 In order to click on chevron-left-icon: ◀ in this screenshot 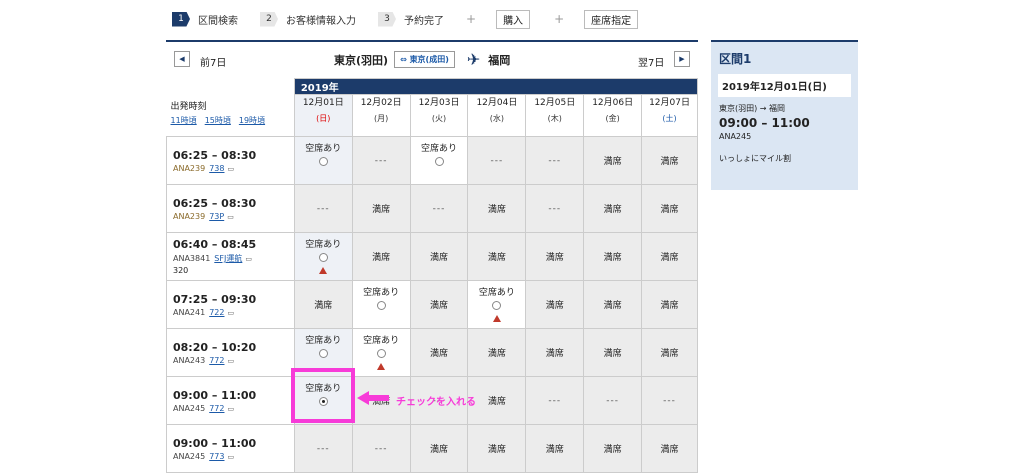, I will do `click(182, 59)`.